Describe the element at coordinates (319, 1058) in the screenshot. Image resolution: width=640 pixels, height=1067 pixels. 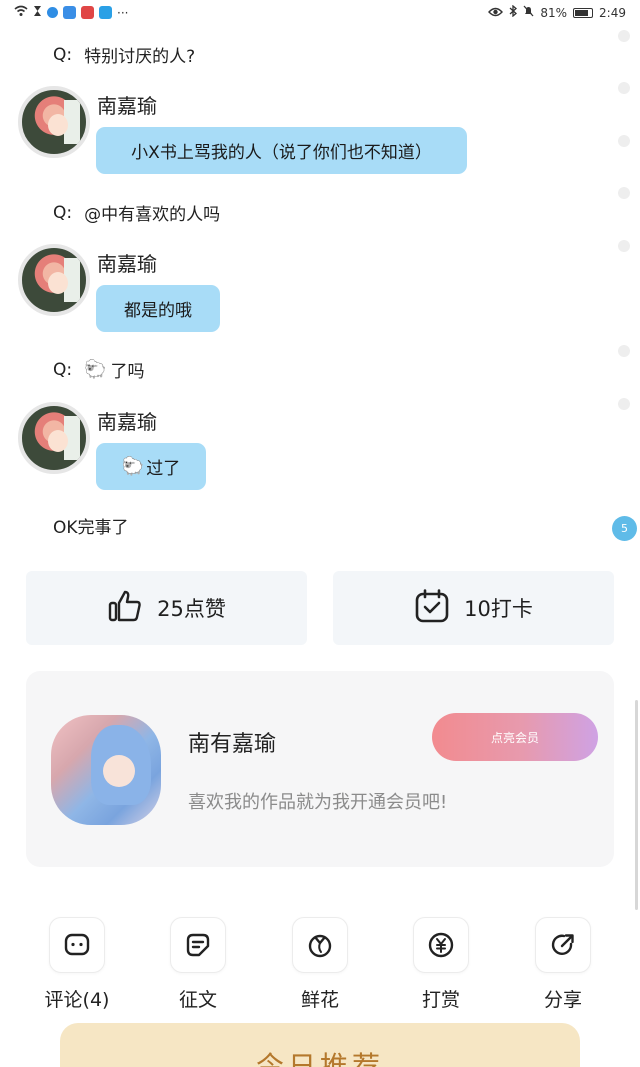
I see `recommend-title: 今日推荐` at that location.